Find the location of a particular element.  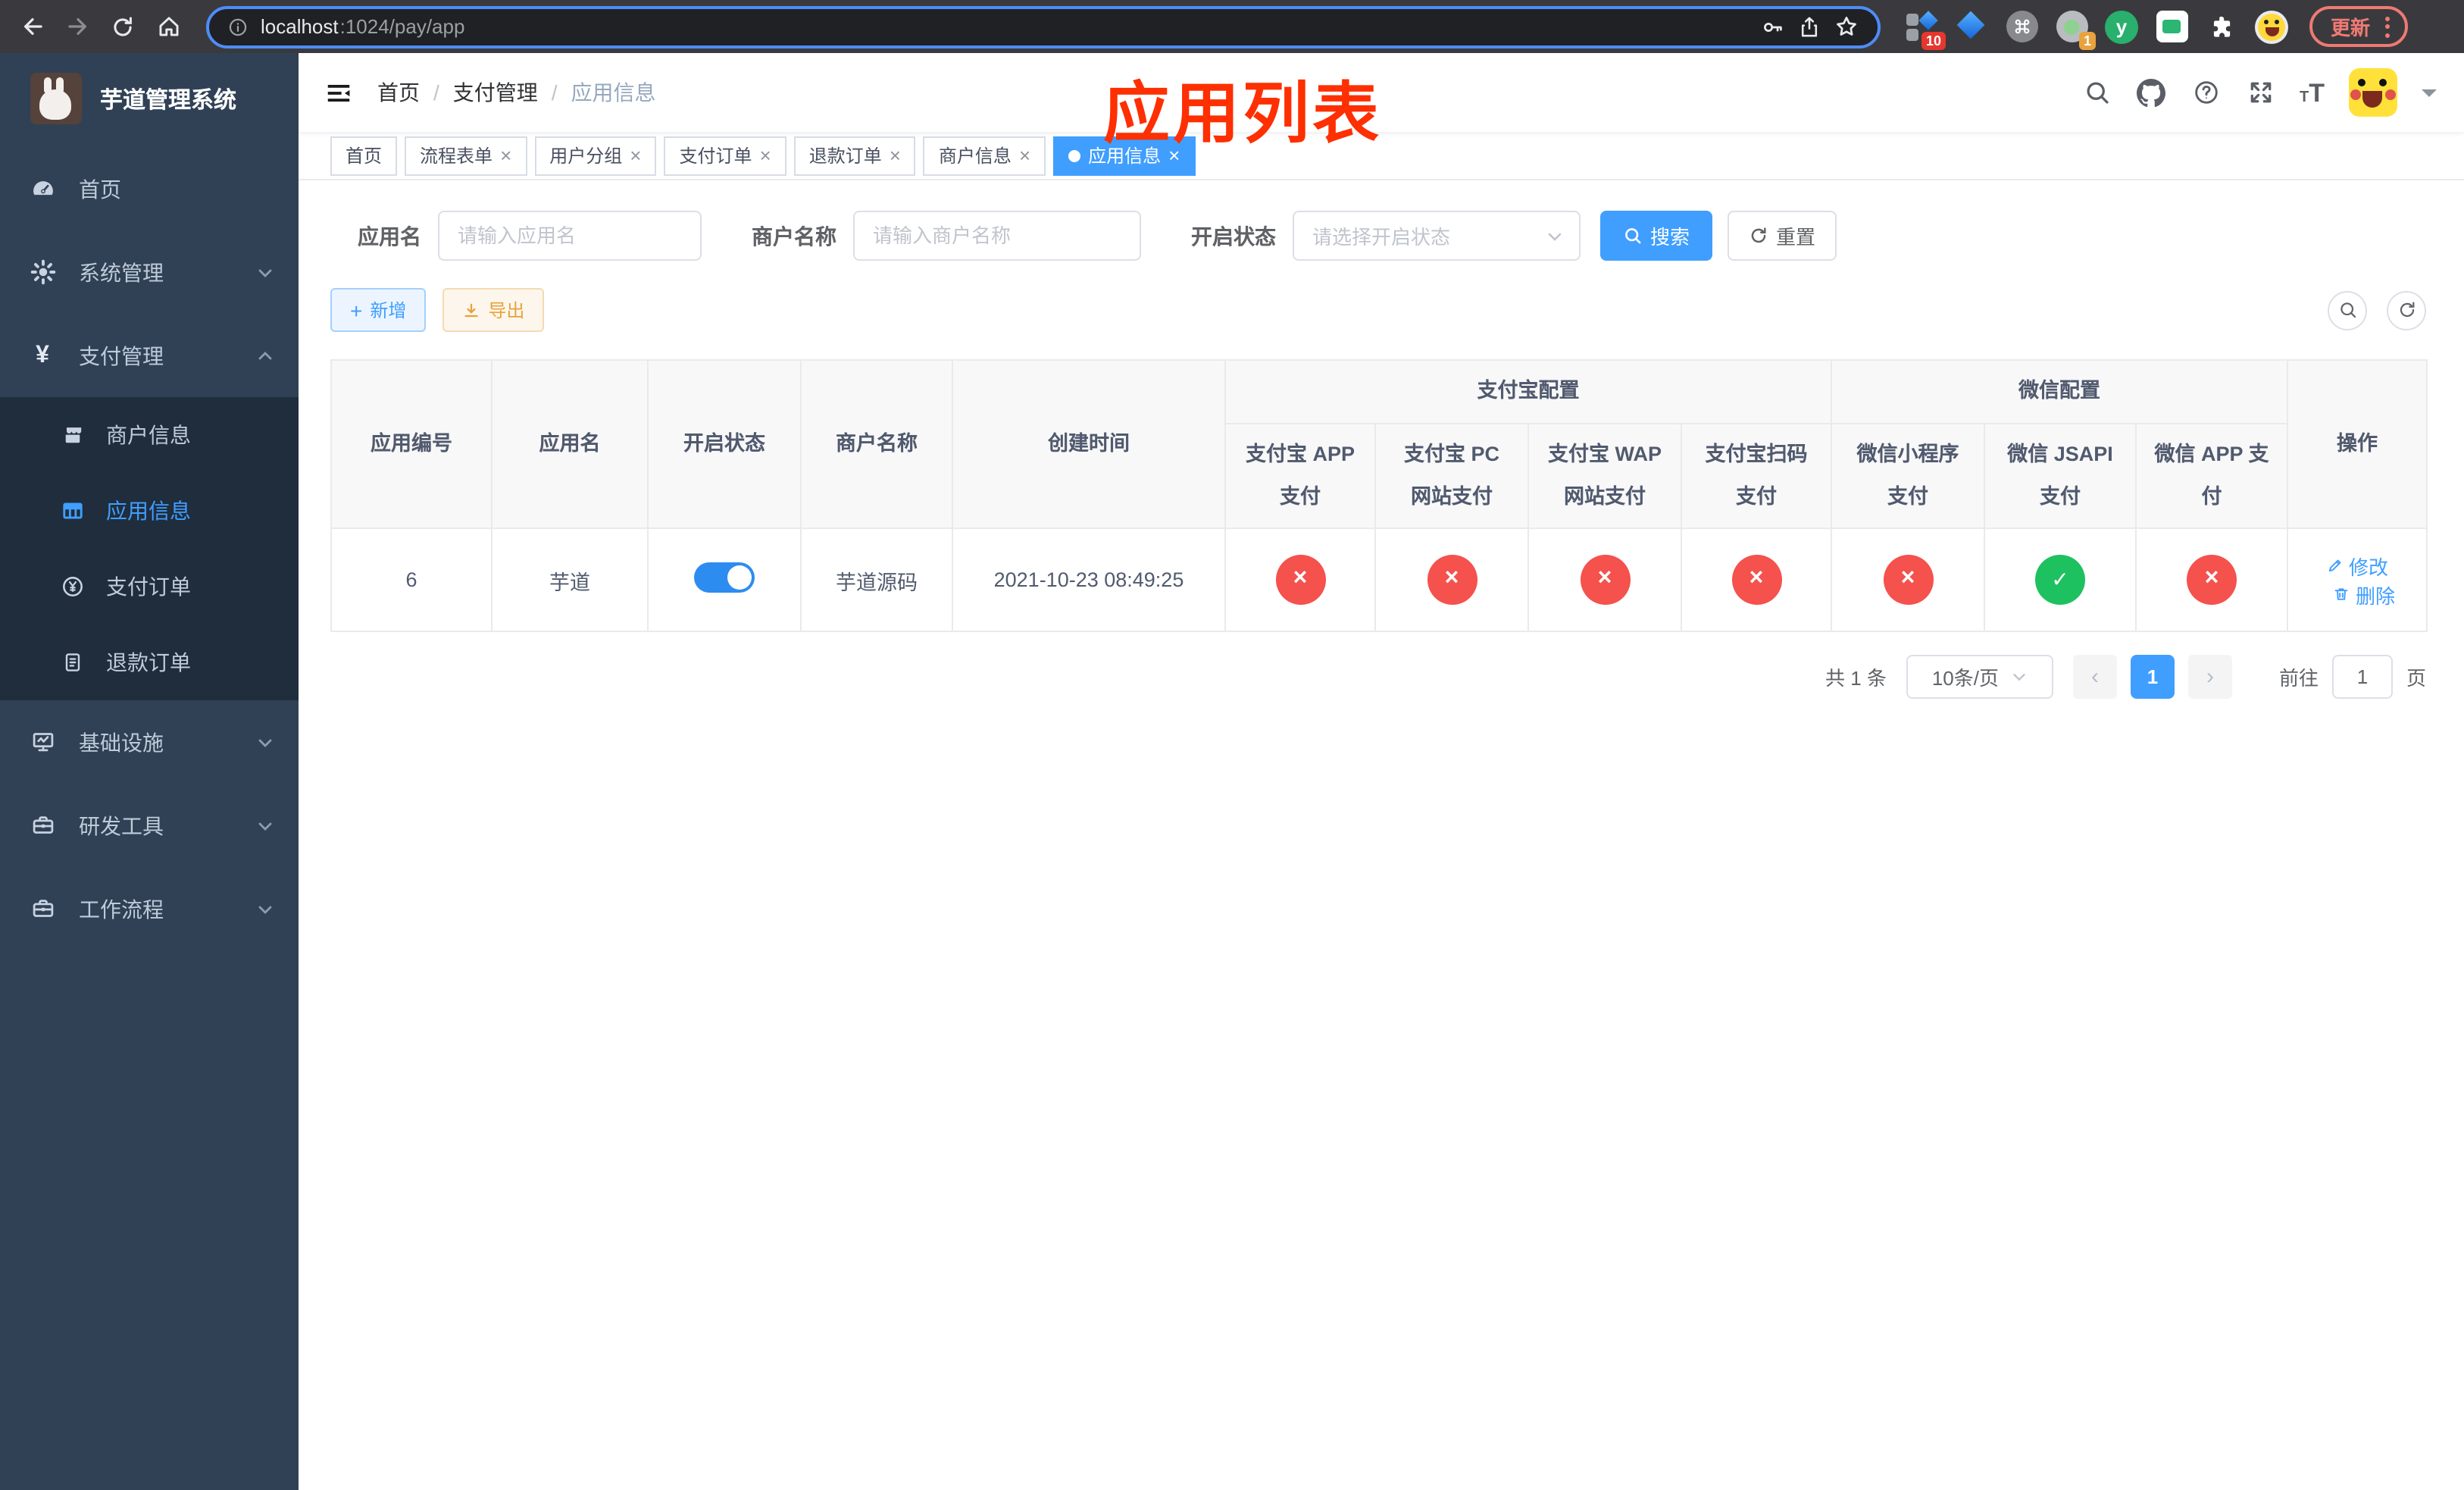

status-select: 请选择开启状态 is located at coordinates (1437, 236).